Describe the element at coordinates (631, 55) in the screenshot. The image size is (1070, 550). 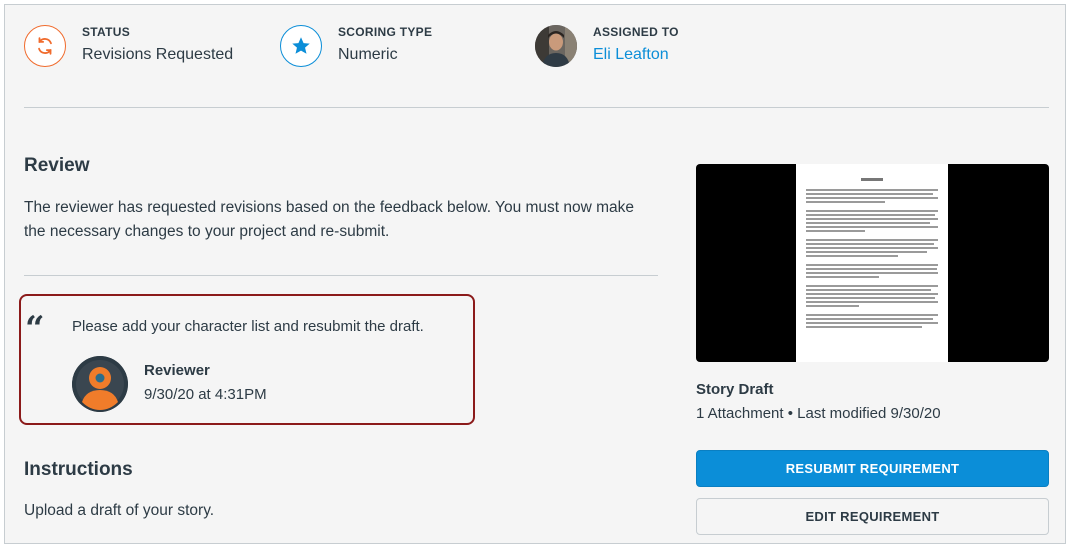
I see `assignee-link: Eli Leafton` at that location.